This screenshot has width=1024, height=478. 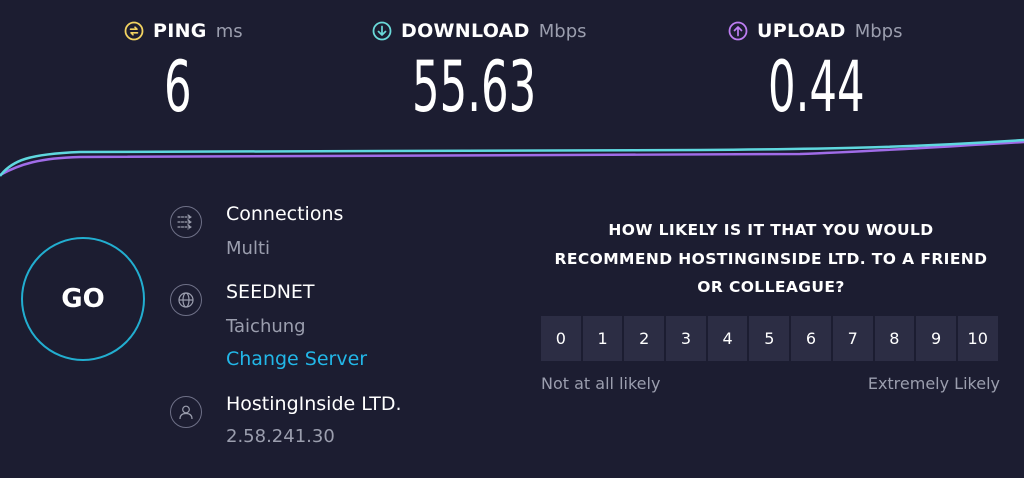 What do you see at coordinates (285, 214) in the screenshot?
I see `connections-title: Connections` at bounding box center [285, 214].